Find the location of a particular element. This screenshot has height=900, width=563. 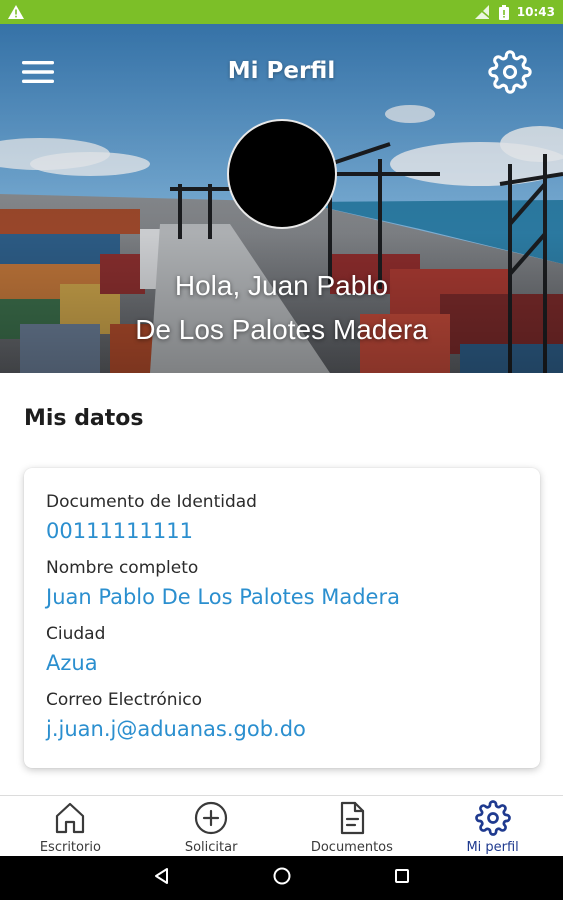

system-home-button is located at coordinates (282, 878).